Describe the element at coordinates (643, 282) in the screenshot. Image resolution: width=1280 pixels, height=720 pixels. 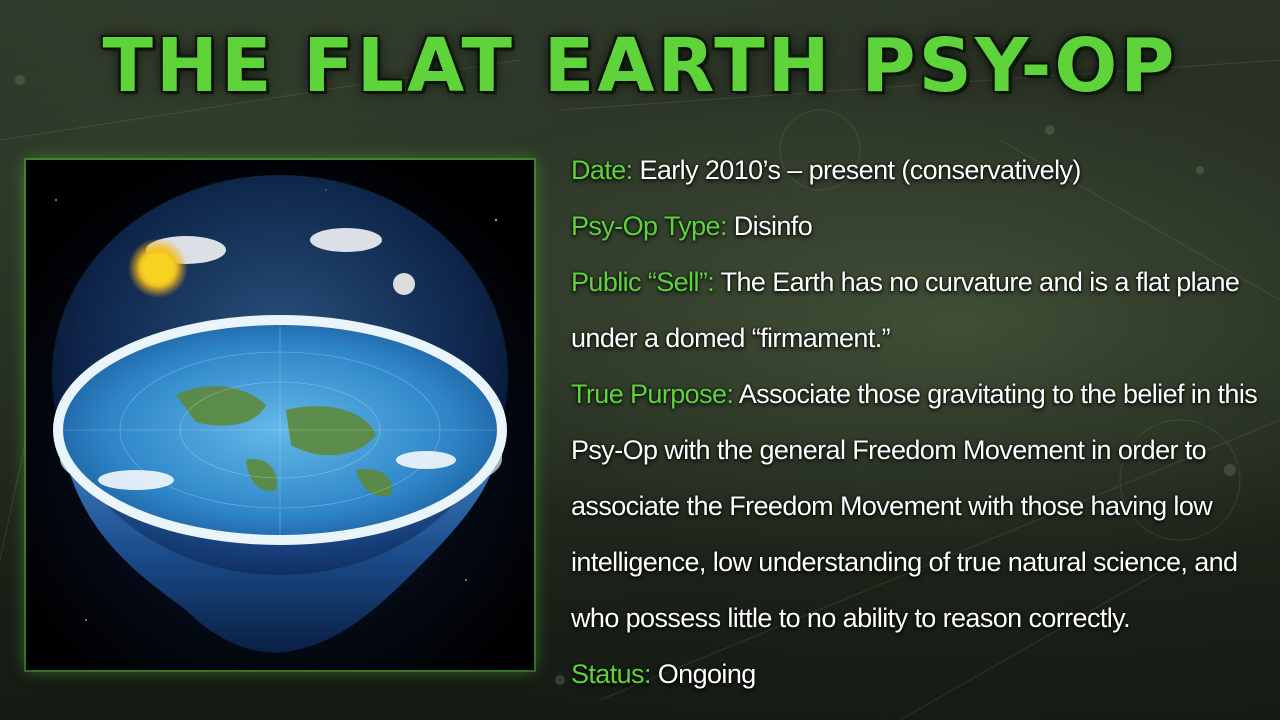
I see `sell-label: Public “Sell”:` at that location.